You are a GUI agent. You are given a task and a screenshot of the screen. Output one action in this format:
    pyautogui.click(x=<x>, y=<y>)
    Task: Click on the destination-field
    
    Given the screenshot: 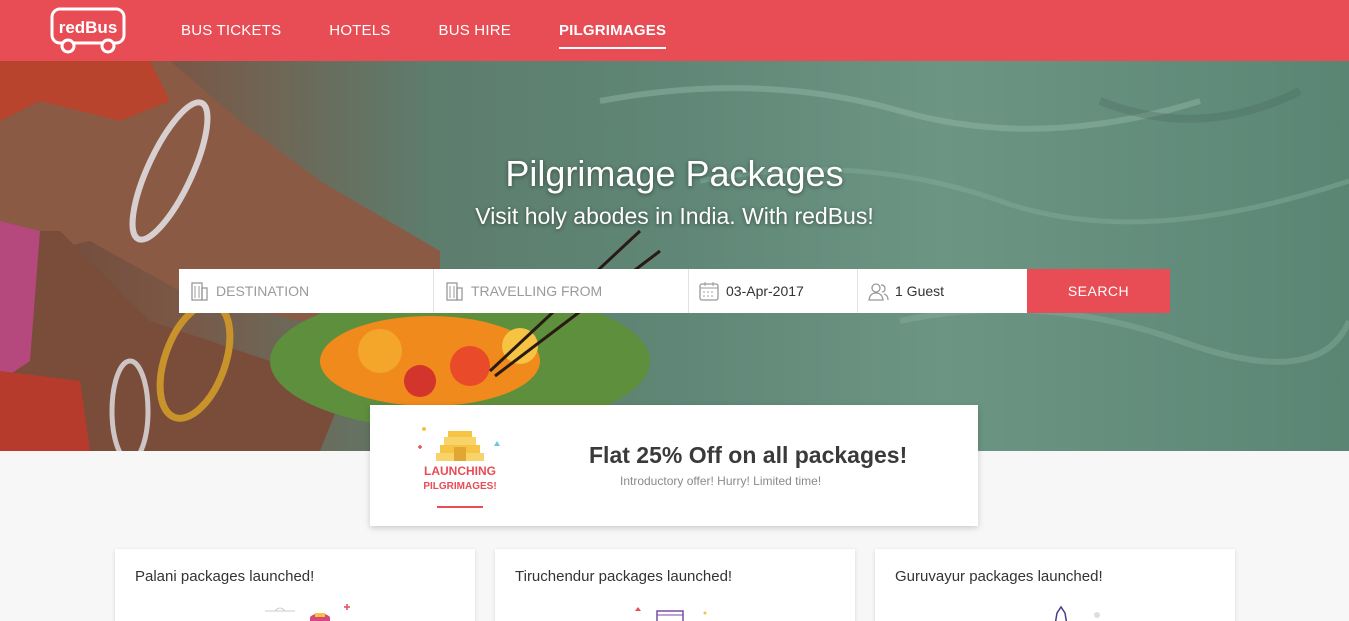 What is the action you would take?
    pyautogui.click(x=306, y=291)
    